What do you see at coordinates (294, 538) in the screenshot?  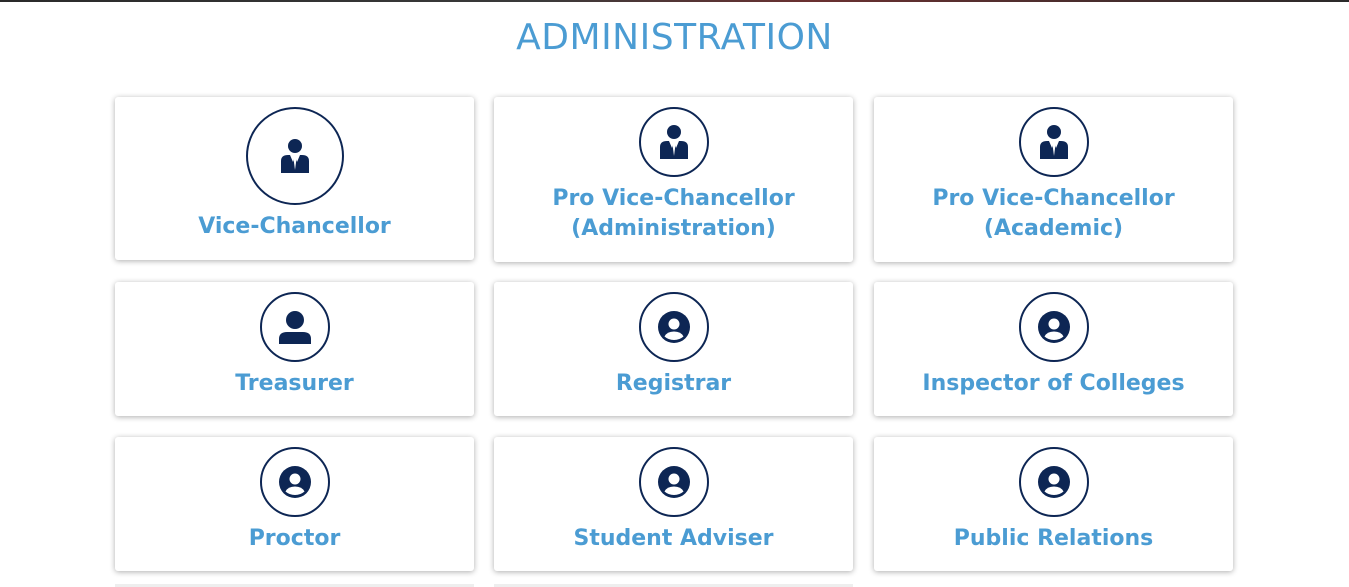 I see `card-label: Proctor` at bounding box center [294, 538].